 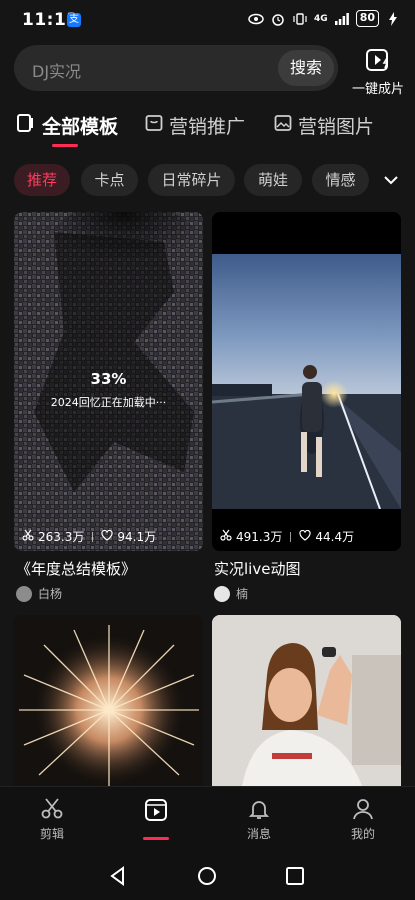 I want to click on author-name: 白杨, so click(x=50, y=594).